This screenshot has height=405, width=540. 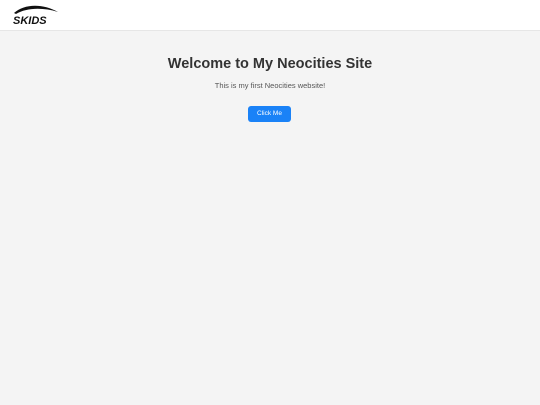 I want to click on skids-logo: SKIDS, so click(x=36, y=15).